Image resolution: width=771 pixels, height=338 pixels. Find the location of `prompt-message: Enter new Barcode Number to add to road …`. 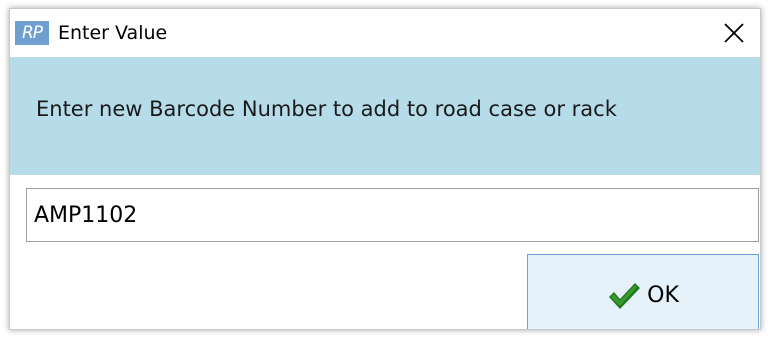

prompt-message: Enter new Barcode Number to add to road … is located at coordinates (326, 109).